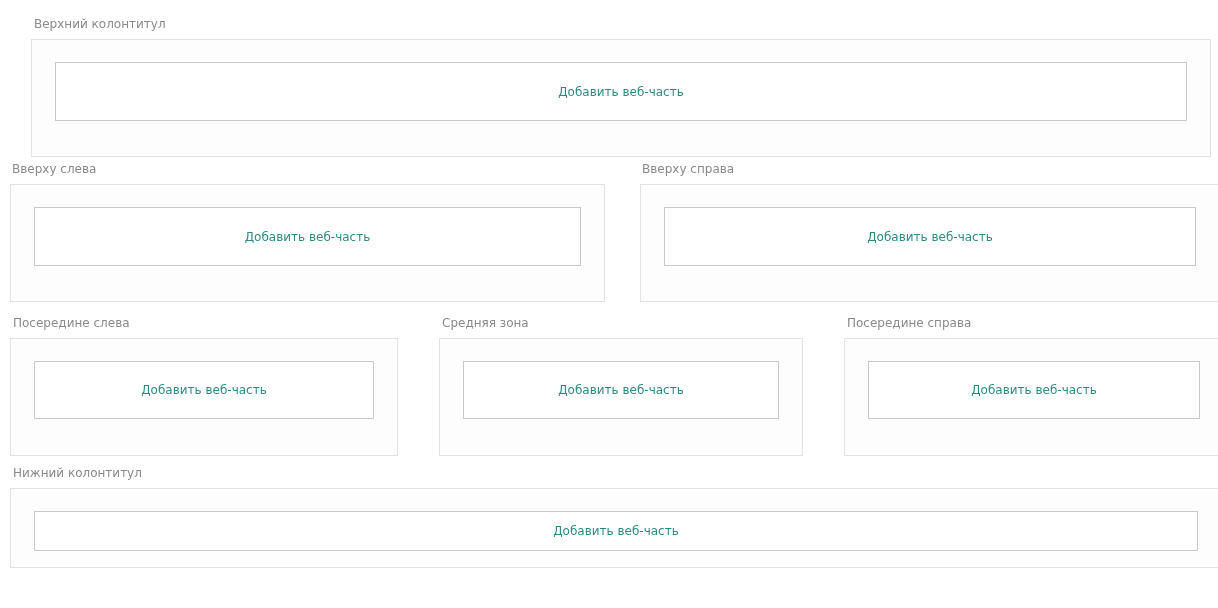  What do you see at coordinates (100, 24) in the screenshot?
I see `zone-label: Верхний колонтитул` at bounding box center [100, 24].